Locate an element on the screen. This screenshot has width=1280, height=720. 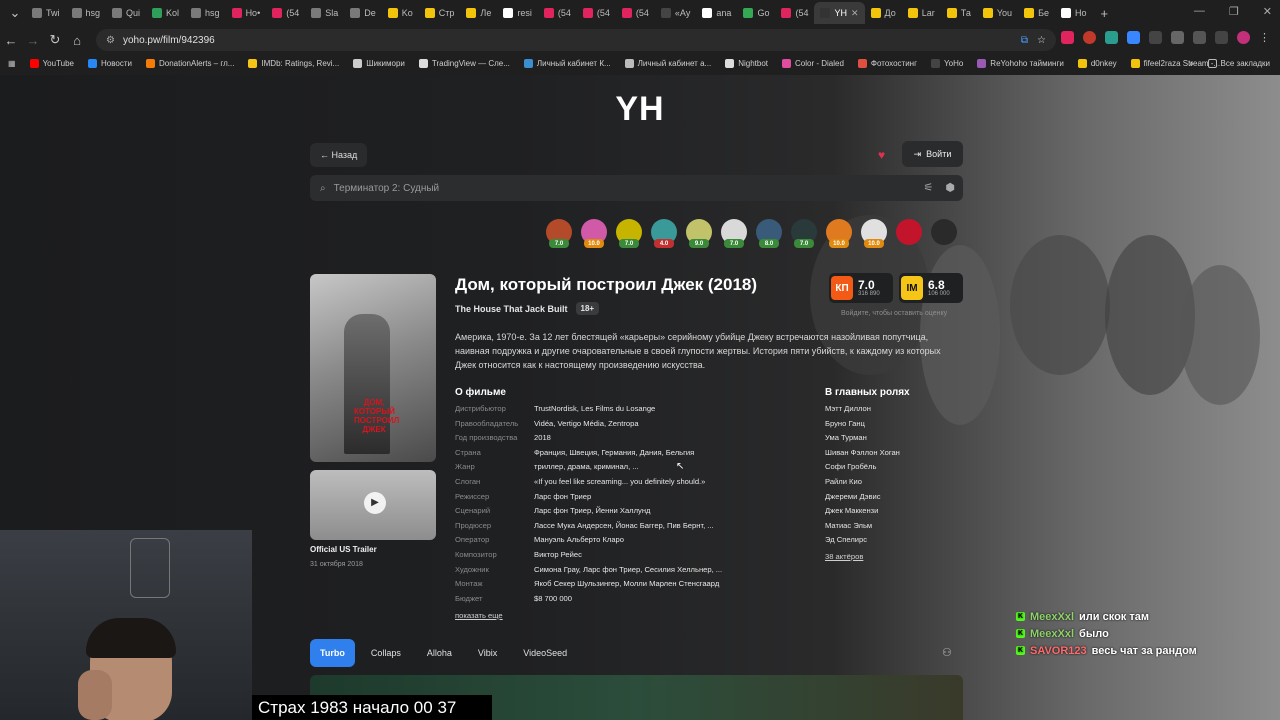
browser-tab: Ле is located at coordinates (478, 13).